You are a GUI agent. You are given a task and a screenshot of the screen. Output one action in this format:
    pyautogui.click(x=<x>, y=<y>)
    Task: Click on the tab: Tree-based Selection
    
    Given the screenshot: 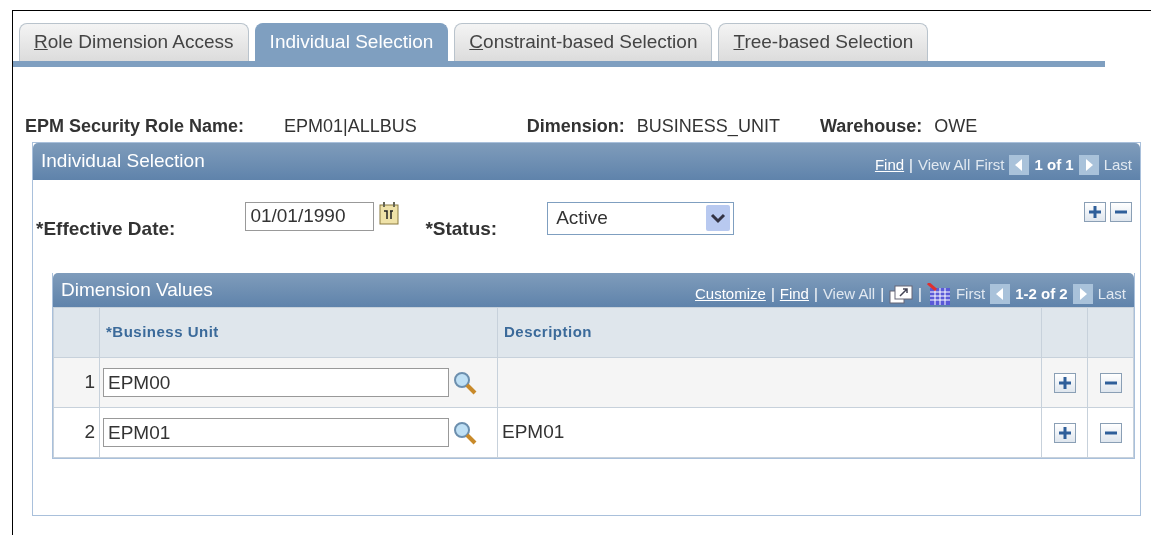 What is the action you would take?
    pyautogui.click(x=823, y=42)
    